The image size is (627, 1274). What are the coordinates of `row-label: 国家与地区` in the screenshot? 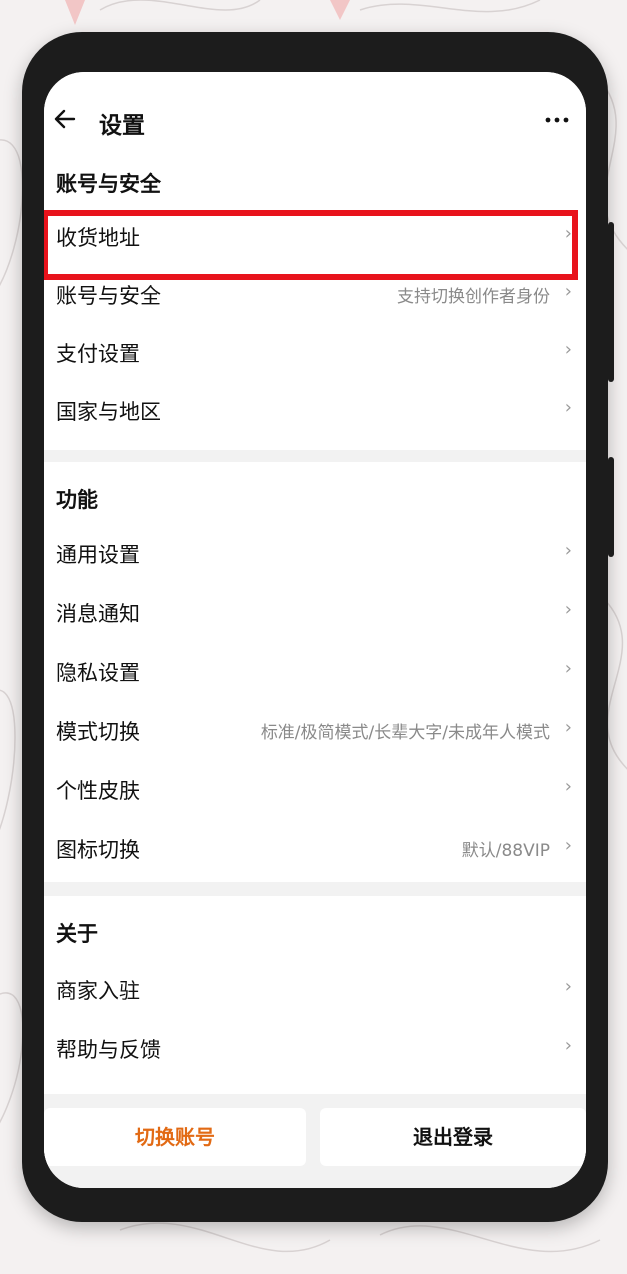 It's located at (108, 412).